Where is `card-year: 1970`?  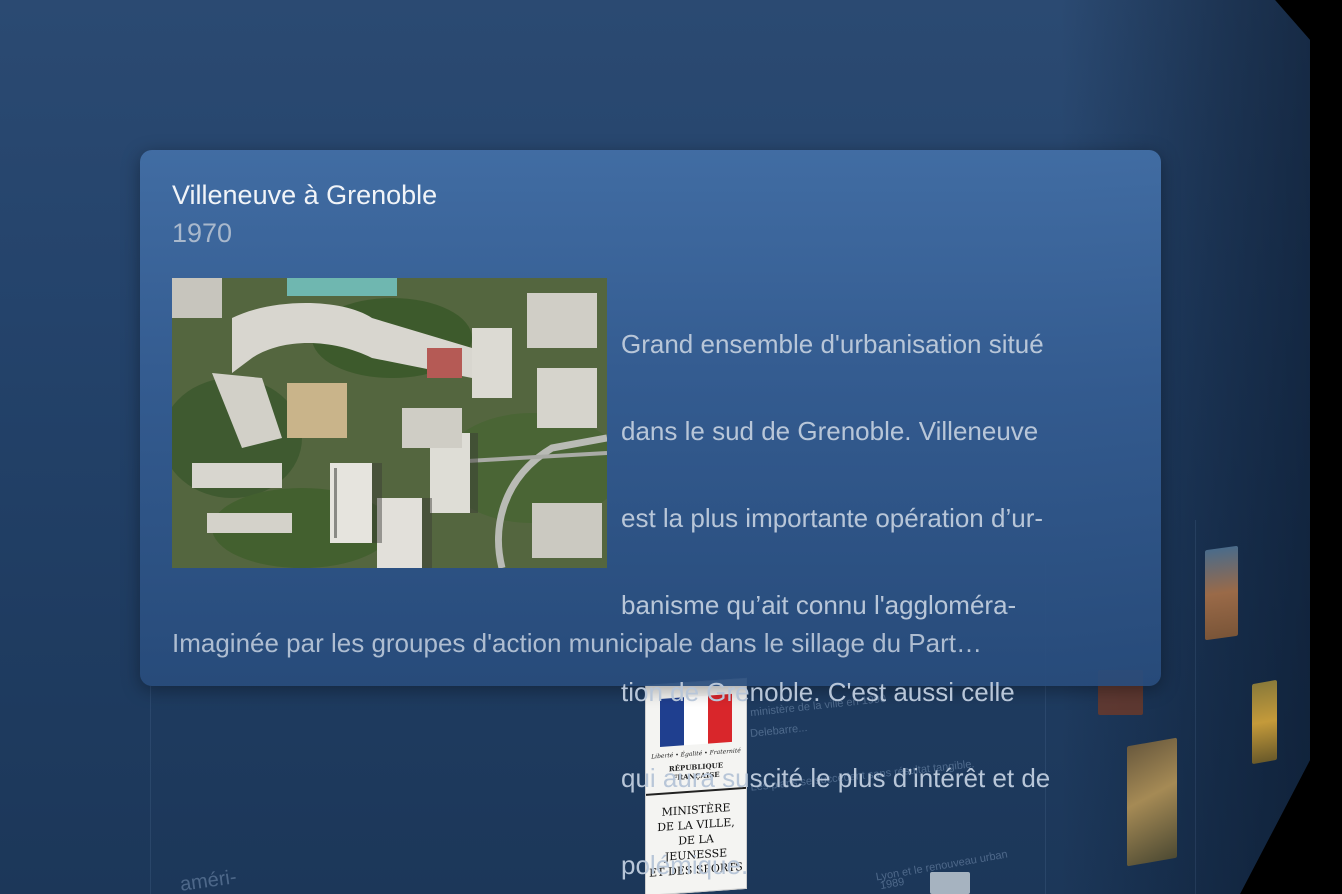 card-year: 1970 is located at coordinates (202, 233).